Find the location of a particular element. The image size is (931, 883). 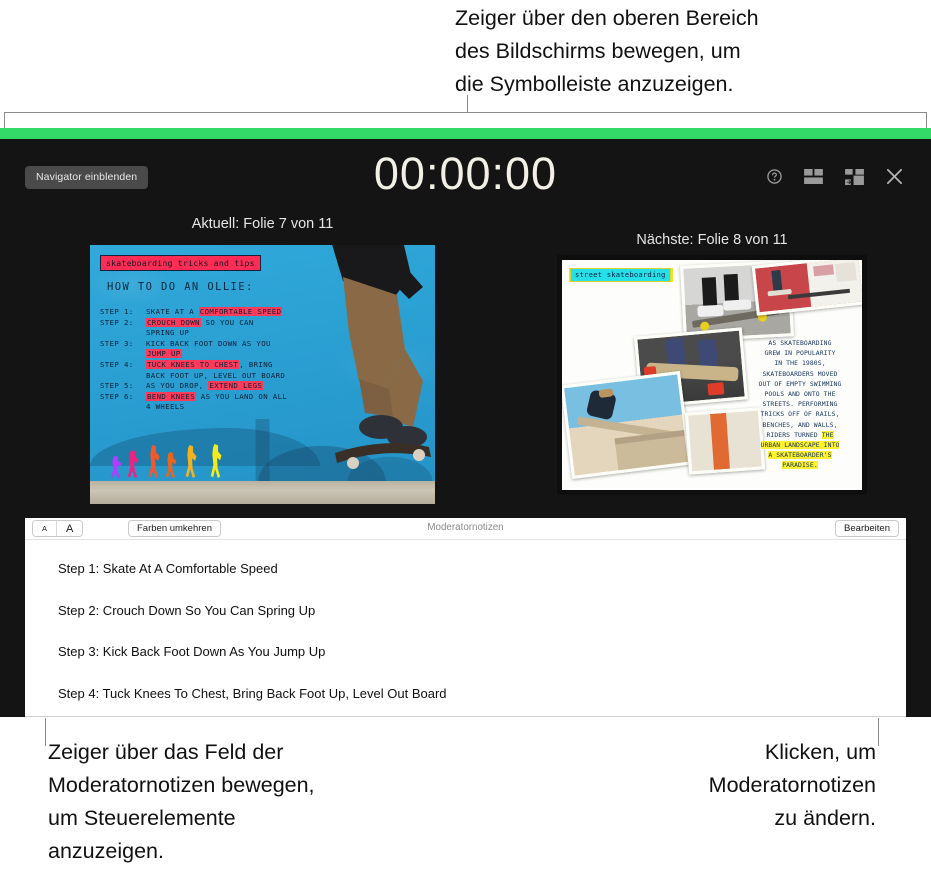

callout-top-bracket is located at coordinates (465, 120).